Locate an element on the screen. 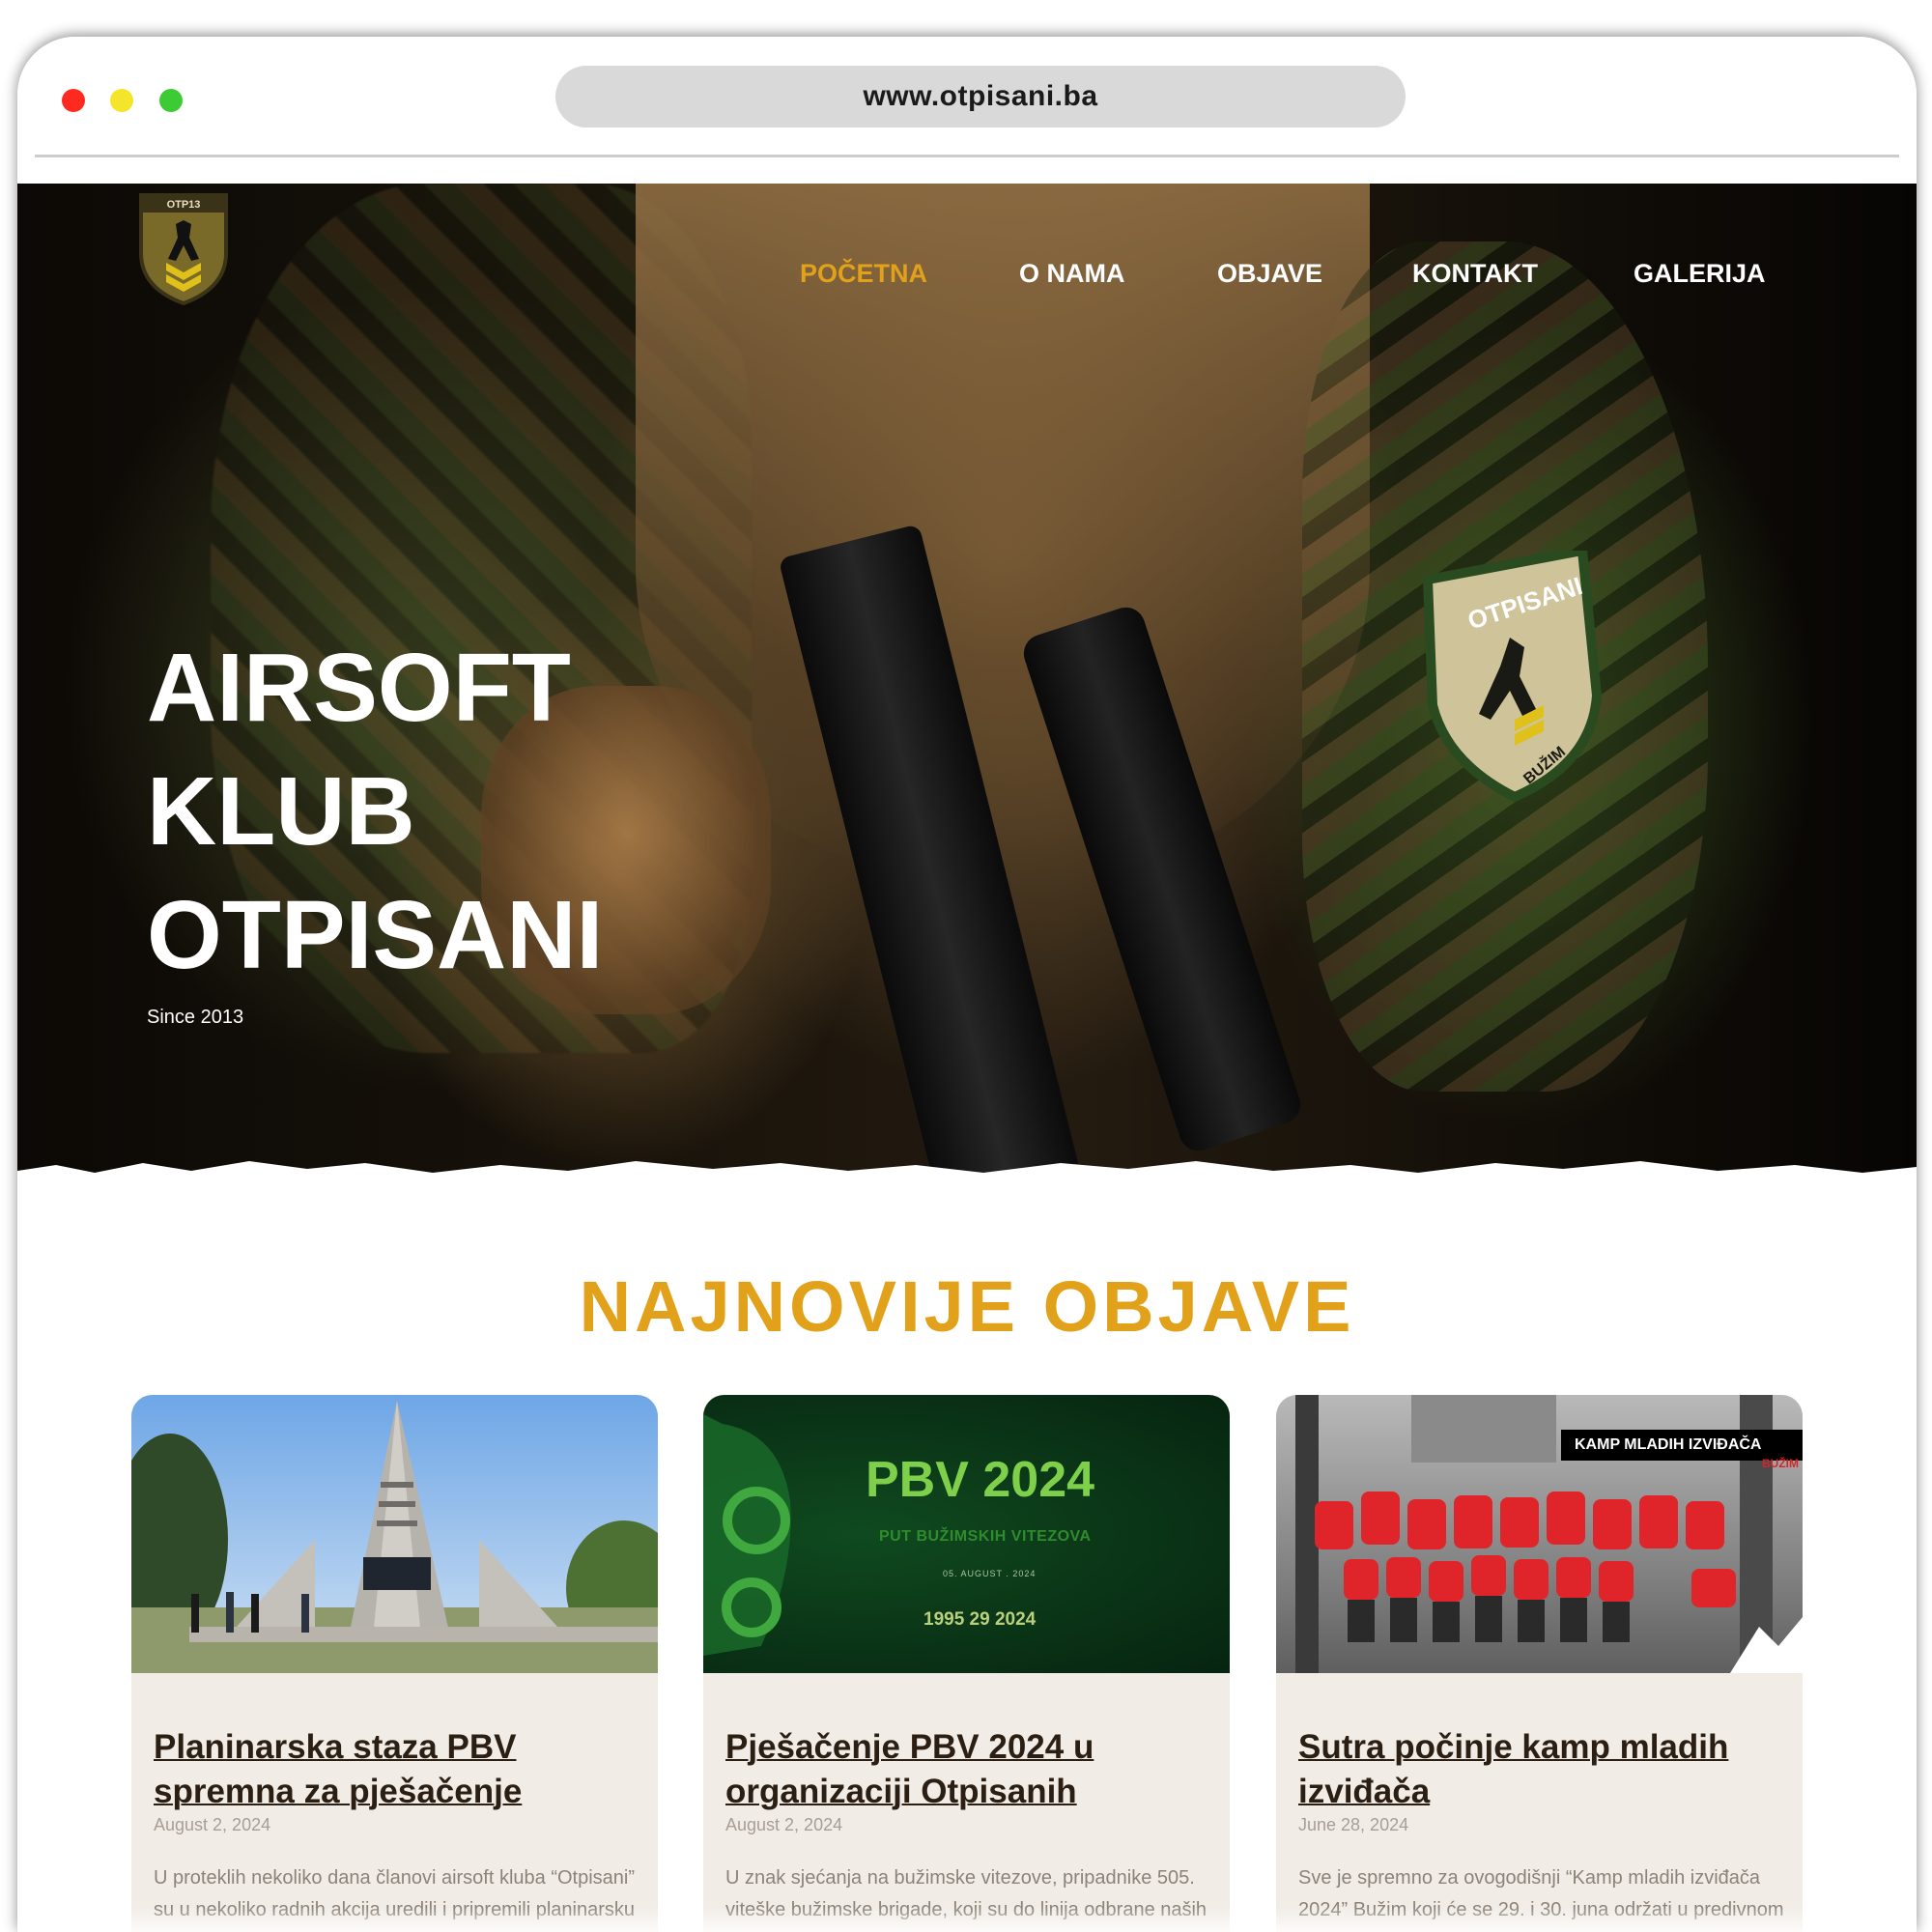 This screenshot has height=1932, width=1932. hero-title-line-2: KLUB is located at coordinates (281, 811).